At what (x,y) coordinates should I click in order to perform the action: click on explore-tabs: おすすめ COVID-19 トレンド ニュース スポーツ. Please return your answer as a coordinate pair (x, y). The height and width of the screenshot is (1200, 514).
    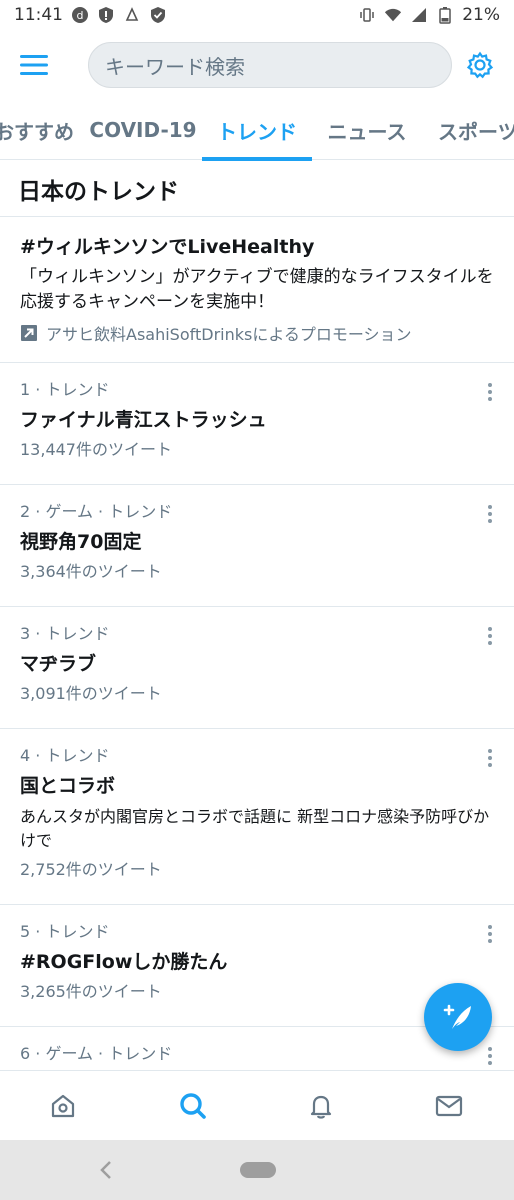
    Looking at the image, I should click on (257, 130).